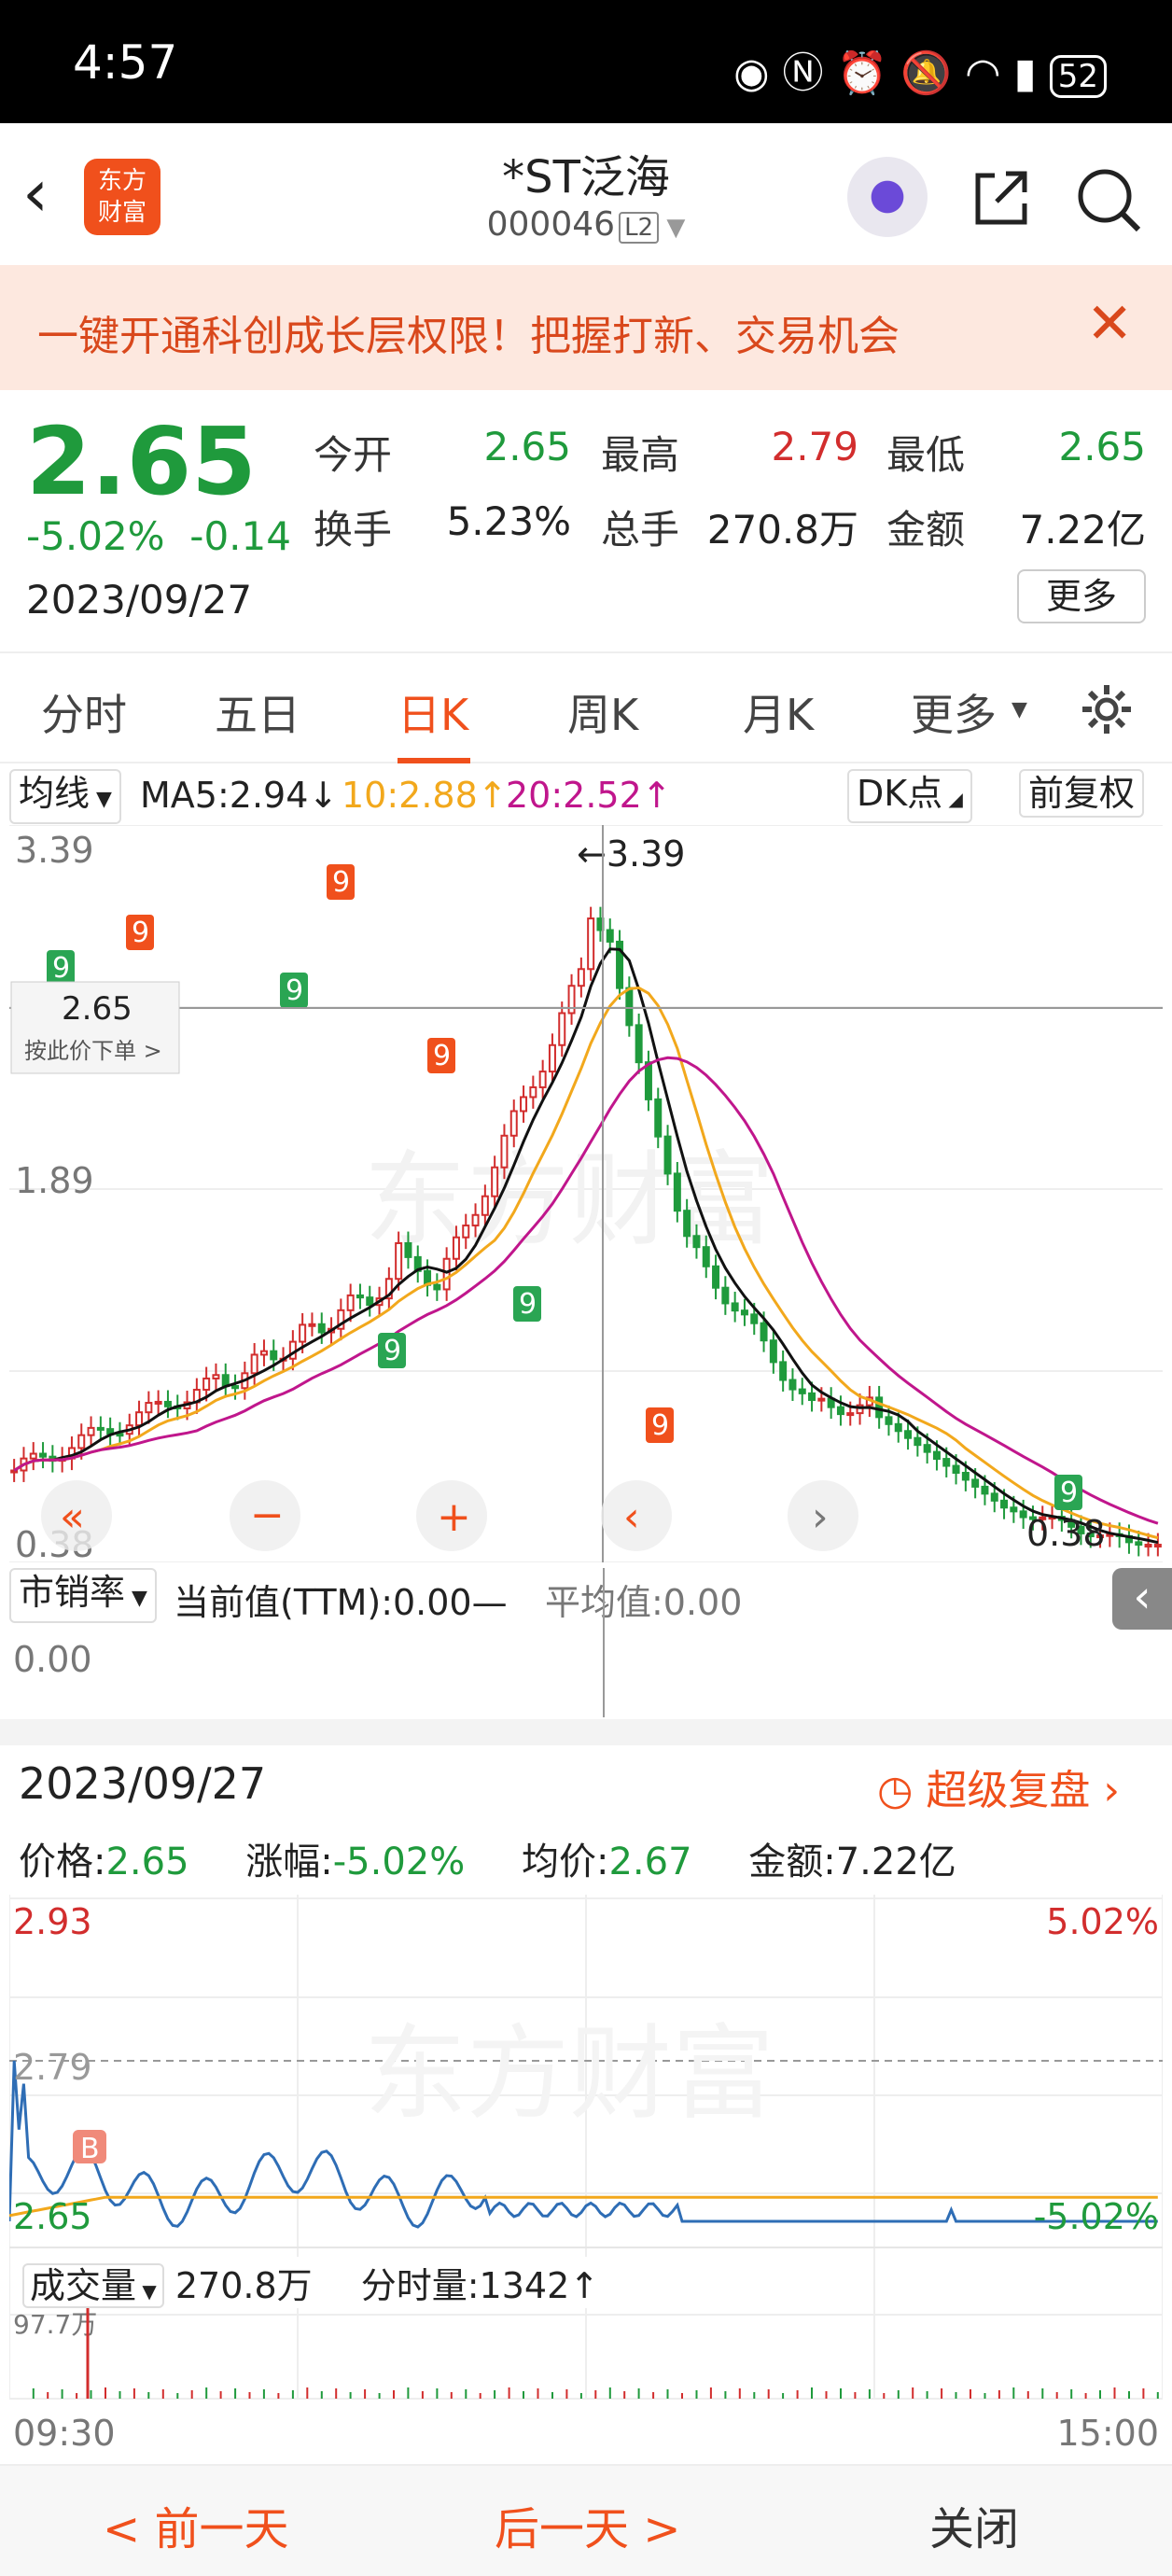 This screenshot has height=2576, width=1172. I want to click on dropdown-icon: ▼, so click(672, 228).